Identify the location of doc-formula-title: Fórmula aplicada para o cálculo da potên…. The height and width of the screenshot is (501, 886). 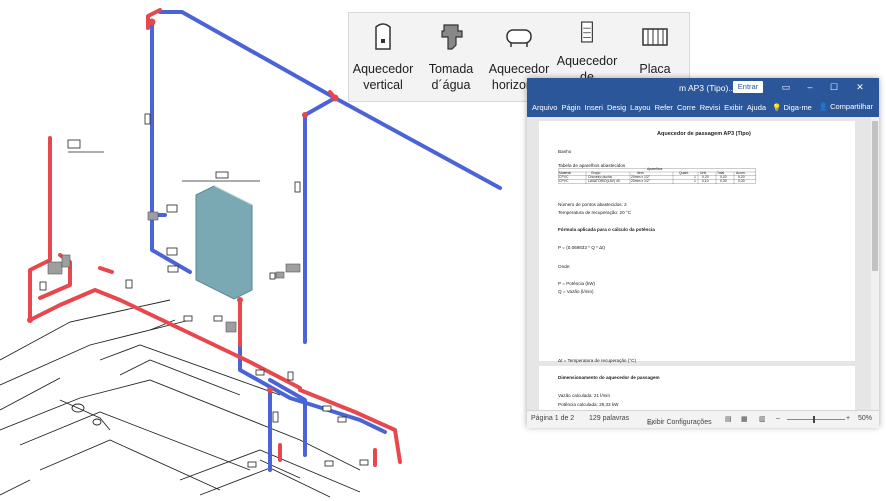
(606, 229).